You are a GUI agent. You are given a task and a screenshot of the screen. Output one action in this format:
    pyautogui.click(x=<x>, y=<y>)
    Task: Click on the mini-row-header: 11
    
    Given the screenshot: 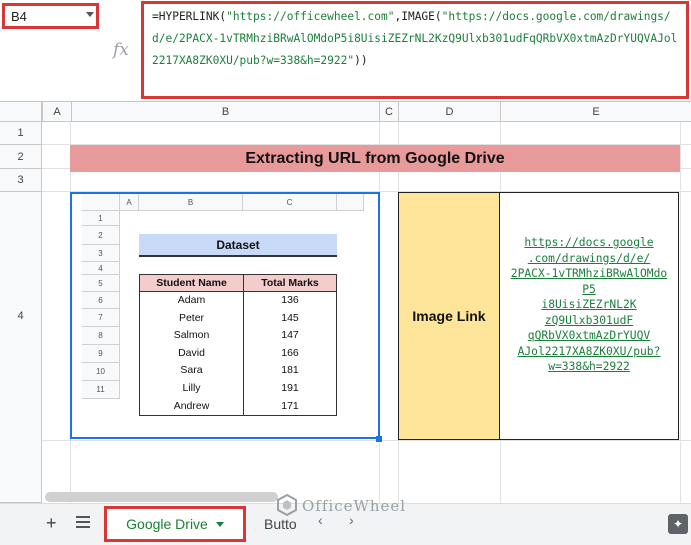 What is the action you would take?
    pyautogui.click(x=101, y=390)
    